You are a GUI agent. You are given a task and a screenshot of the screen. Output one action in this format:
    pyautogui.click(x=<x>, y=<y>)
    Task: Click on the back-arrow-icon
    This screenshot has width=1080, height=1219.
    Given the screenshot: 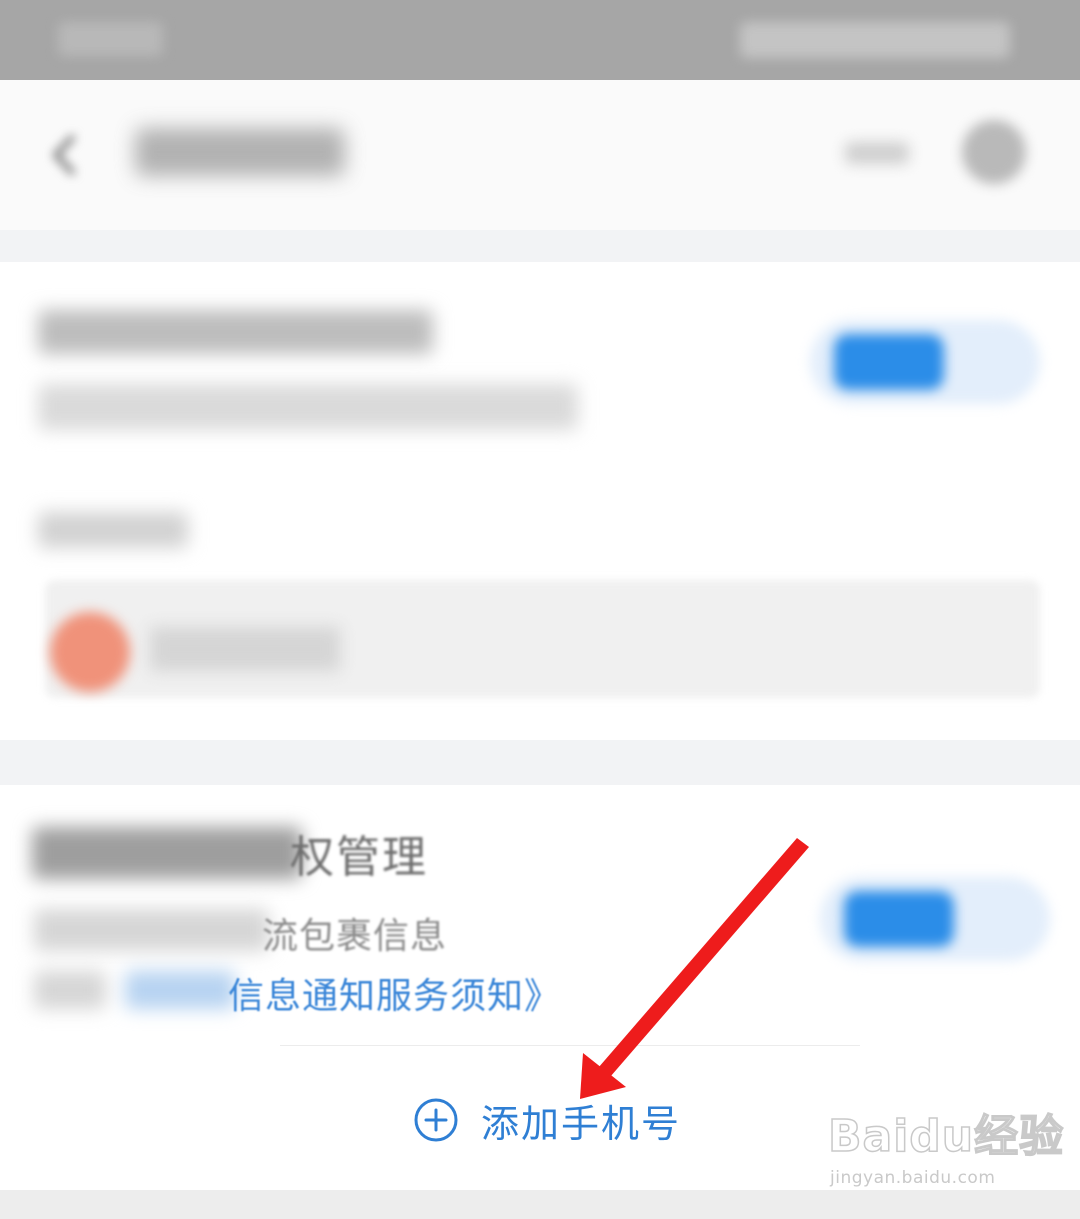 What is the action you would take?
    pyautogui.click(x=65, y=155)
    